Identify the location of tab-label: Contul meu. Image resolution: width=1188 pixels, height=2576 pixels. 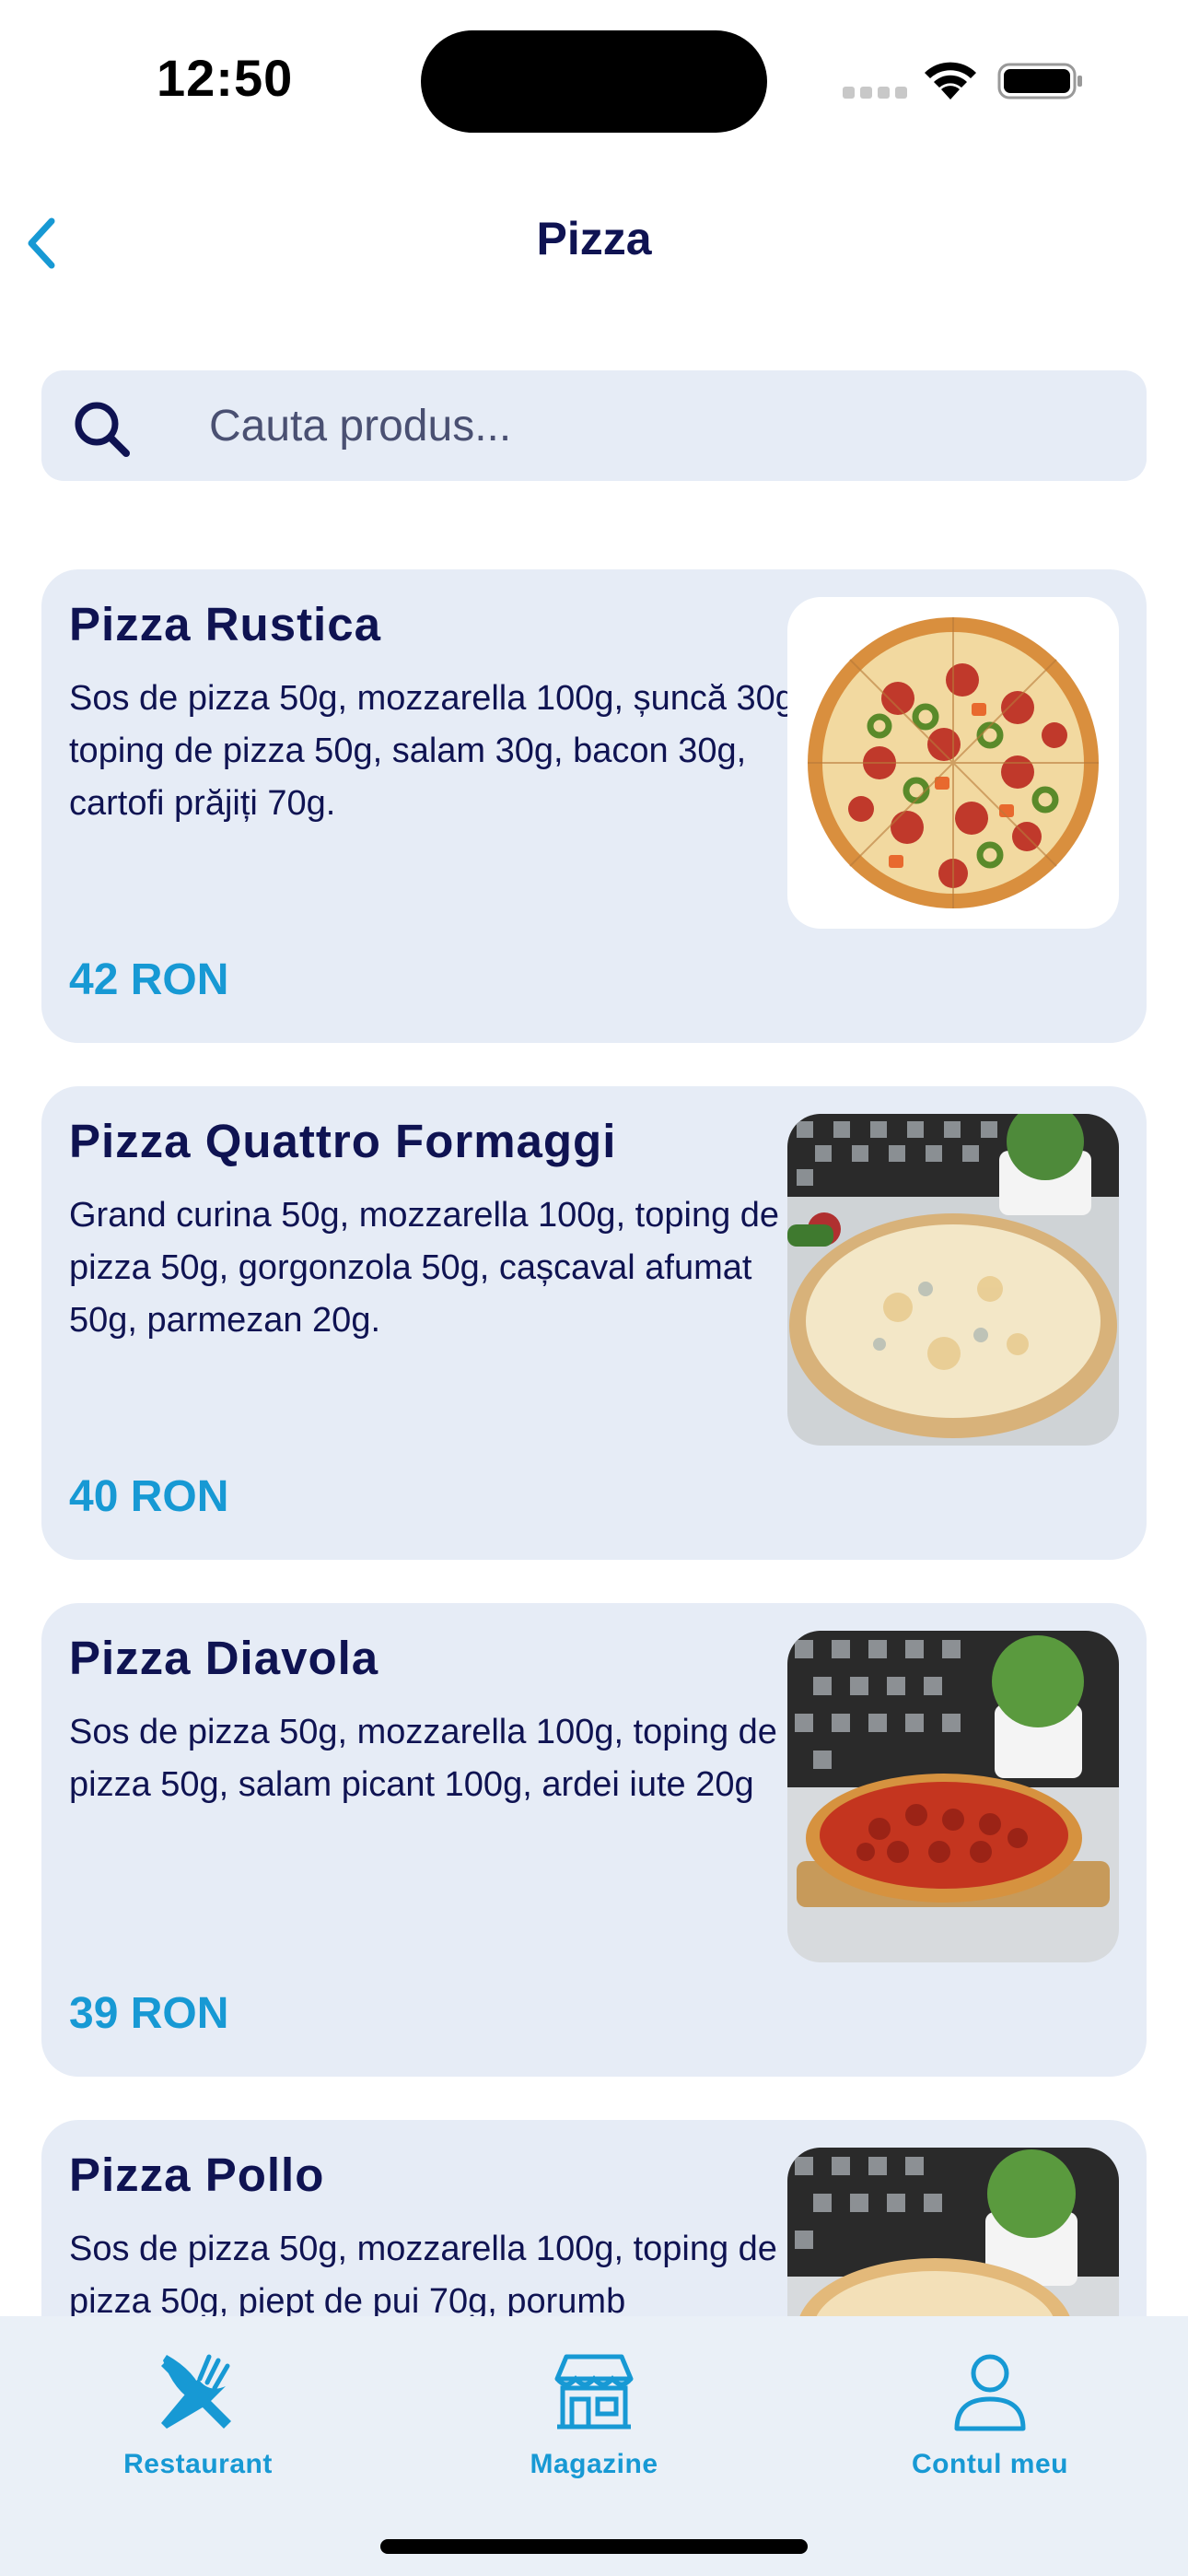
(990, 2464).